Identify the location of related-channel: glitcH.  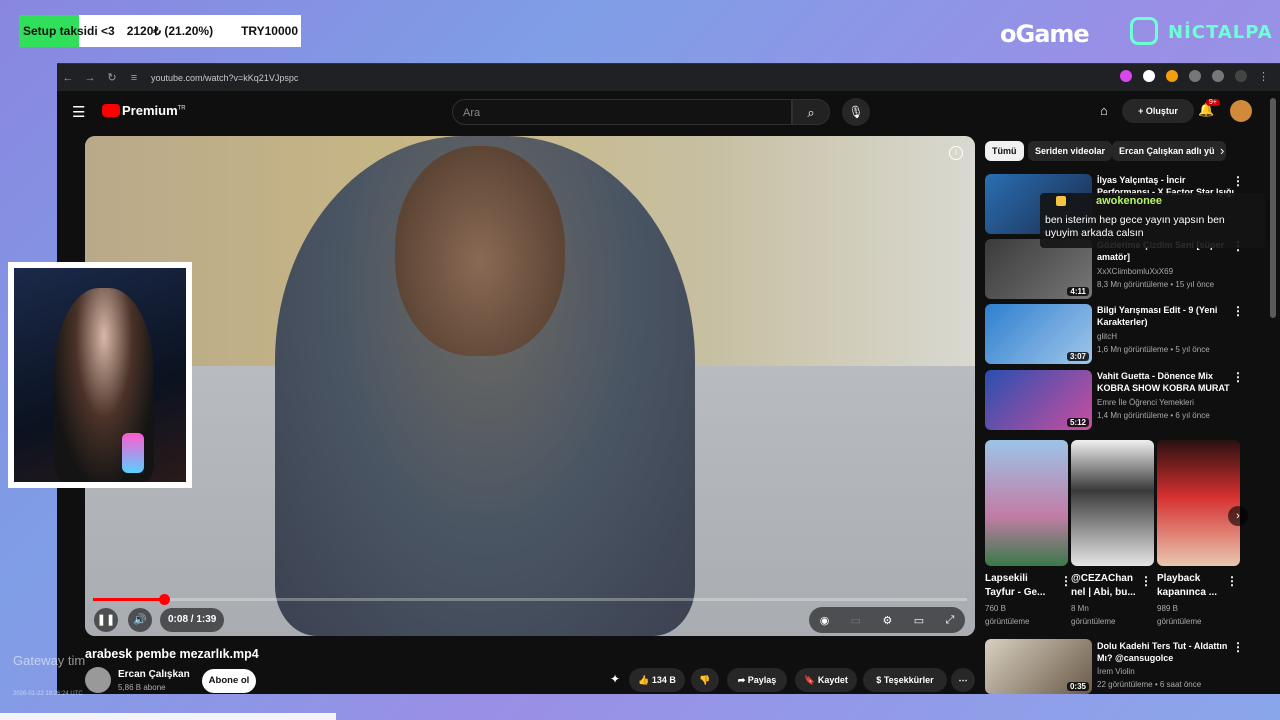
(1107, 336).